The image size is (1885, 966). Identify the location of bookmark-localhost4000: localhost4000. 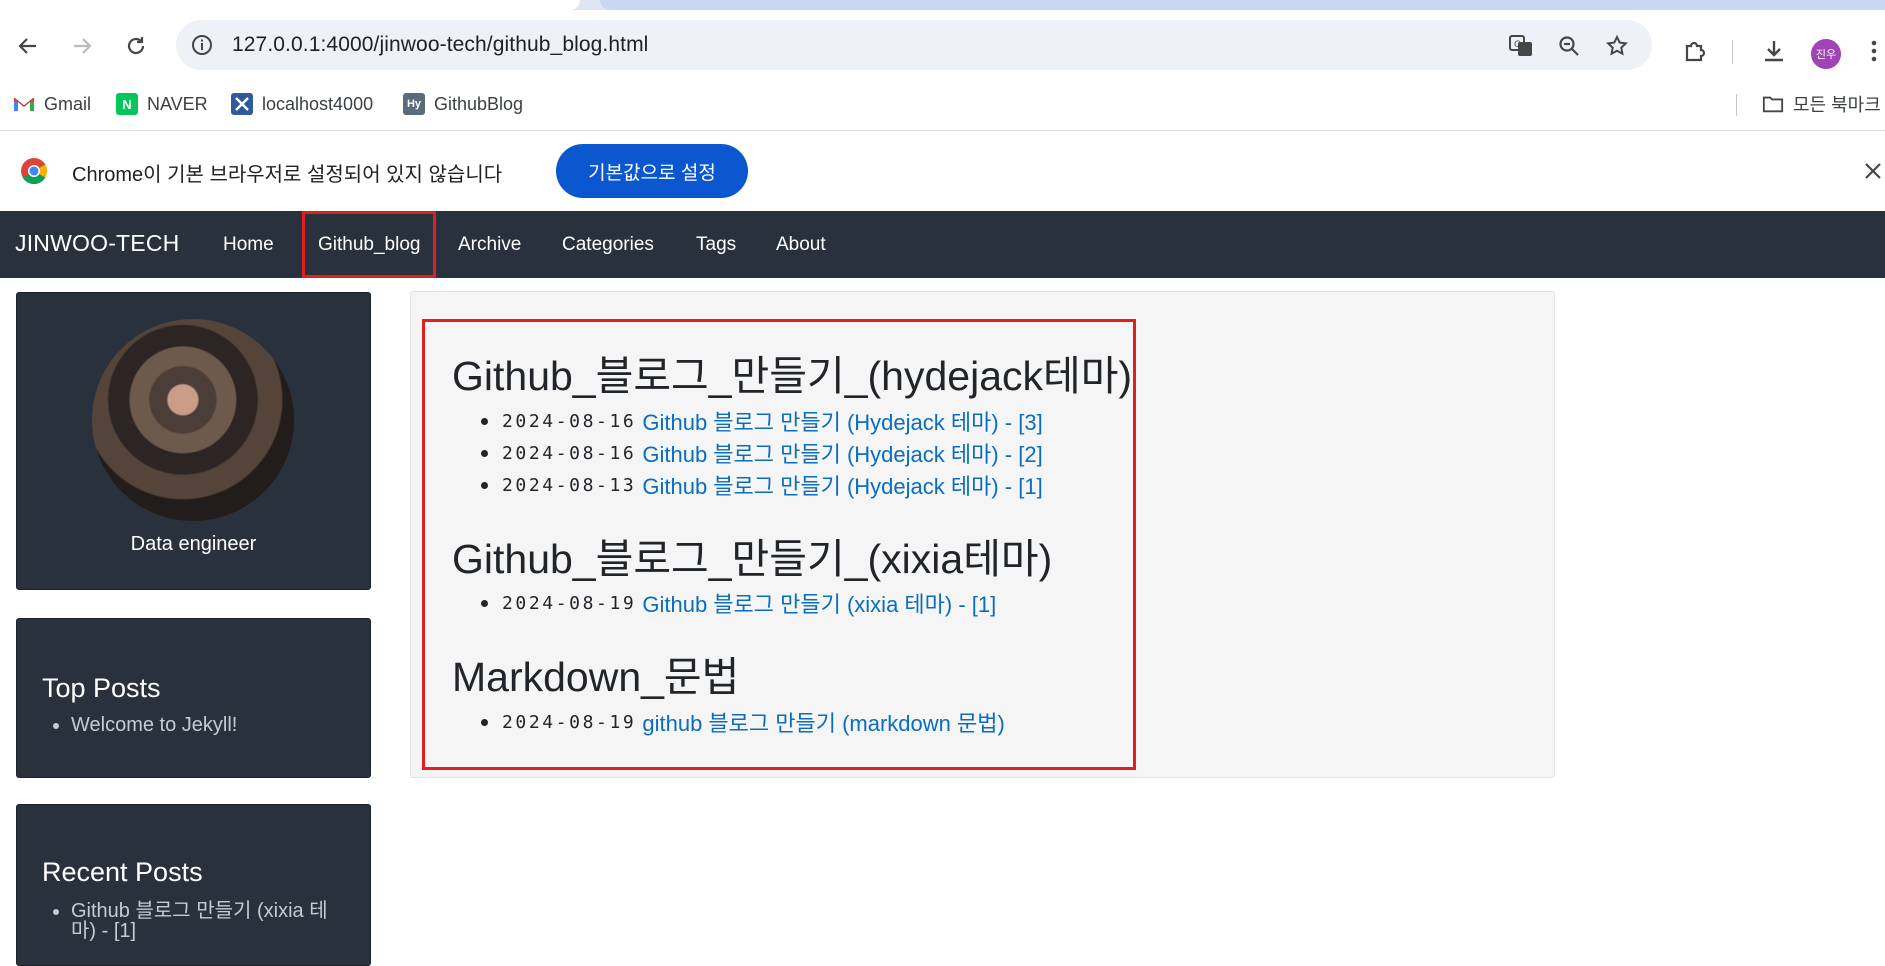
(302, 104).